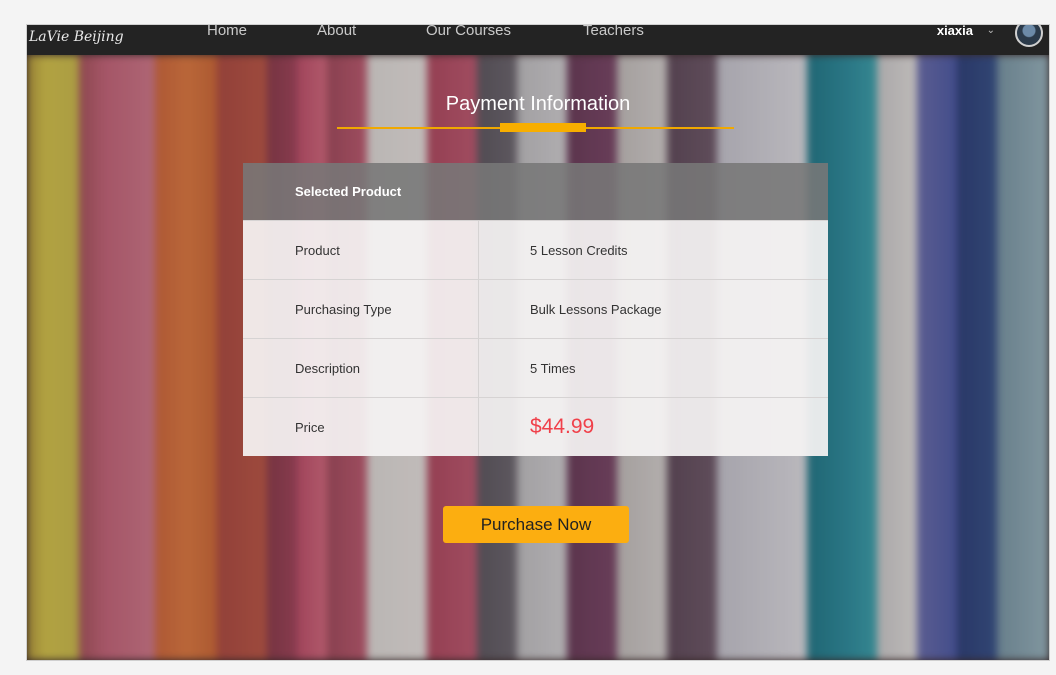 The image size is (1056, 675). I want to click on table-row: Price $44.99, so click(535, 426).